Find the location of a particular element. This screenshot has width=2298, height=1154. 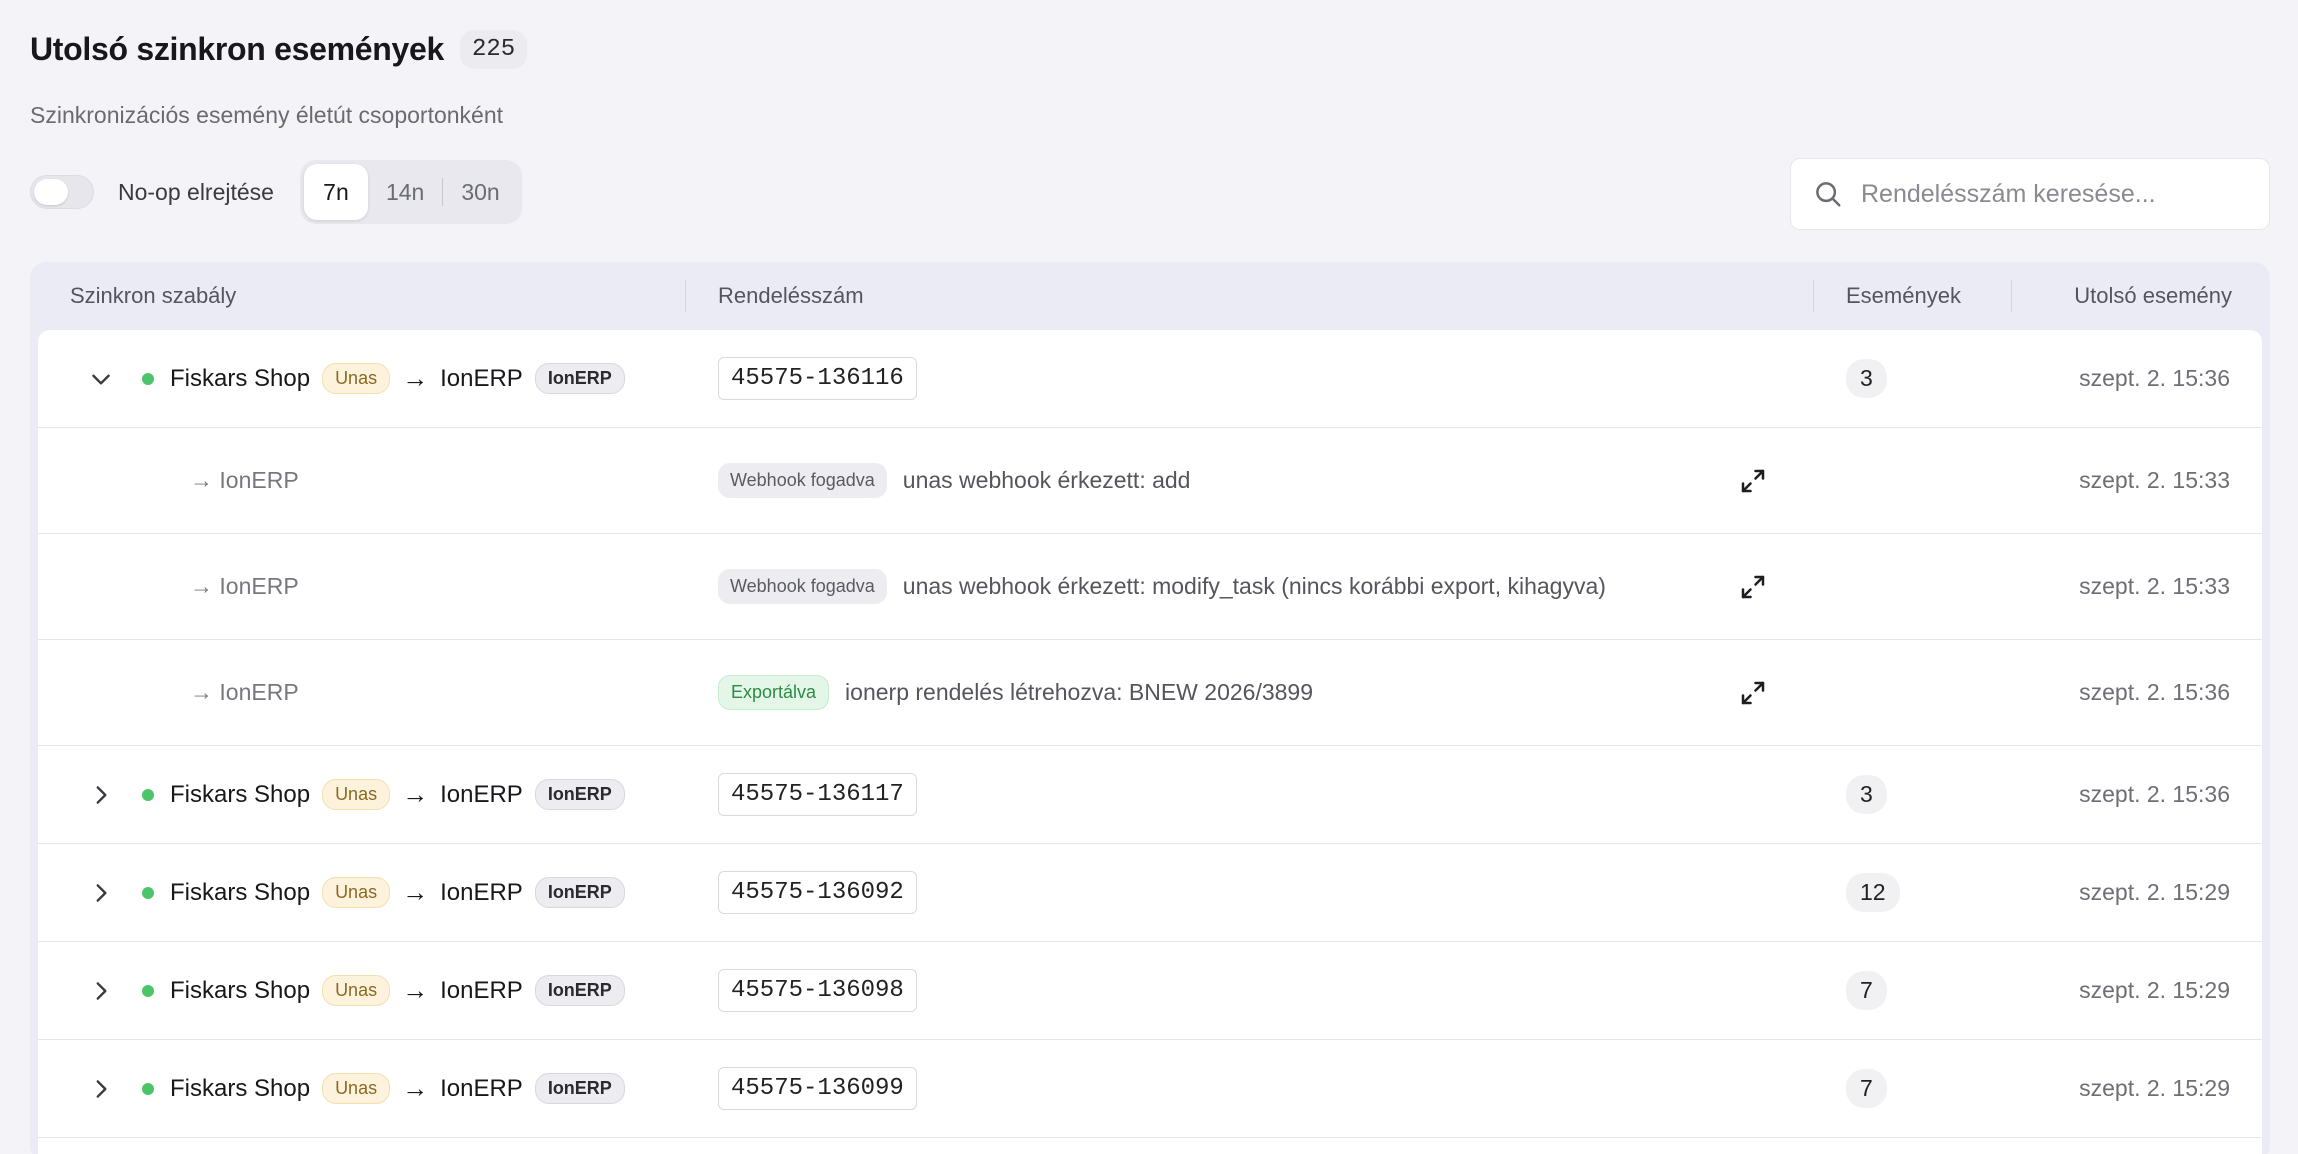

order-number: 45575-136092 is located at coordinates (817, 892).